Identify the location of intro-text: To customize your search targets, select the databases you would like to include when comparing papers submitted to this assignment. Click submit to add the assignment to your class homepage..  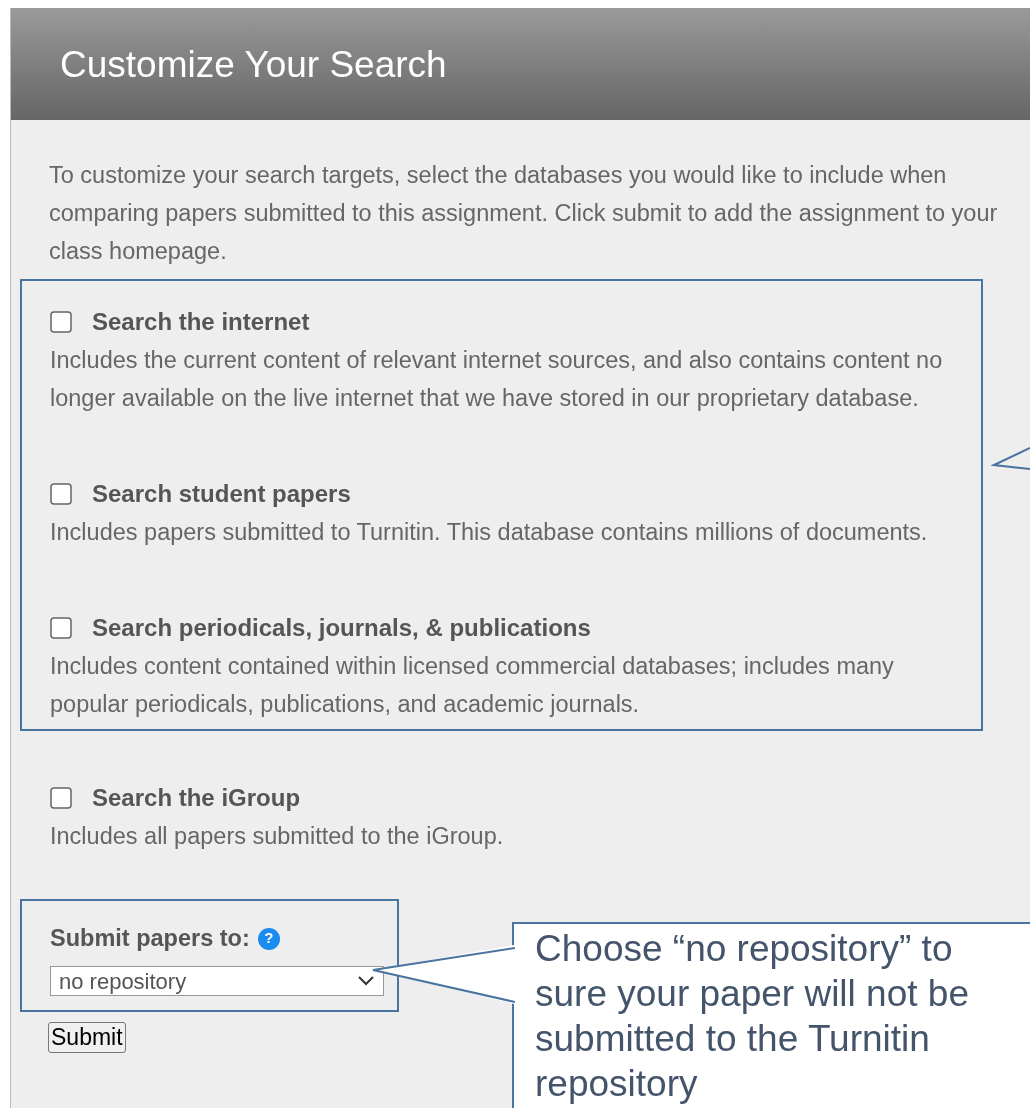
(523, 213).